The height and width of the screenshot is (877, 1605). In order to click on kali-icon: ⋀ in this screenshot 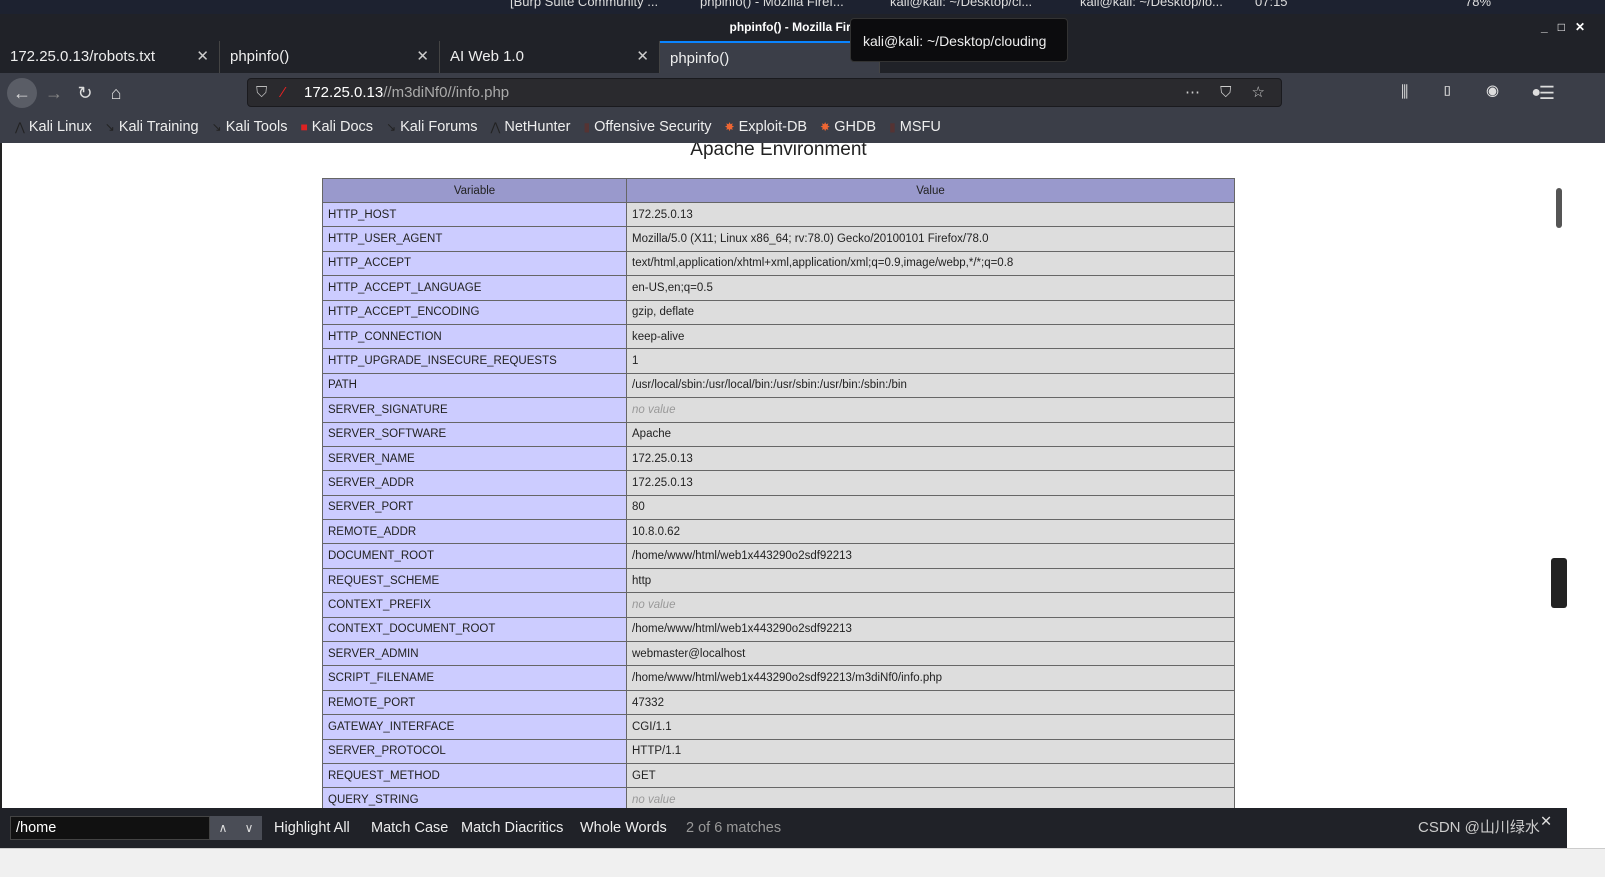, I will do `click(20, 127)`.